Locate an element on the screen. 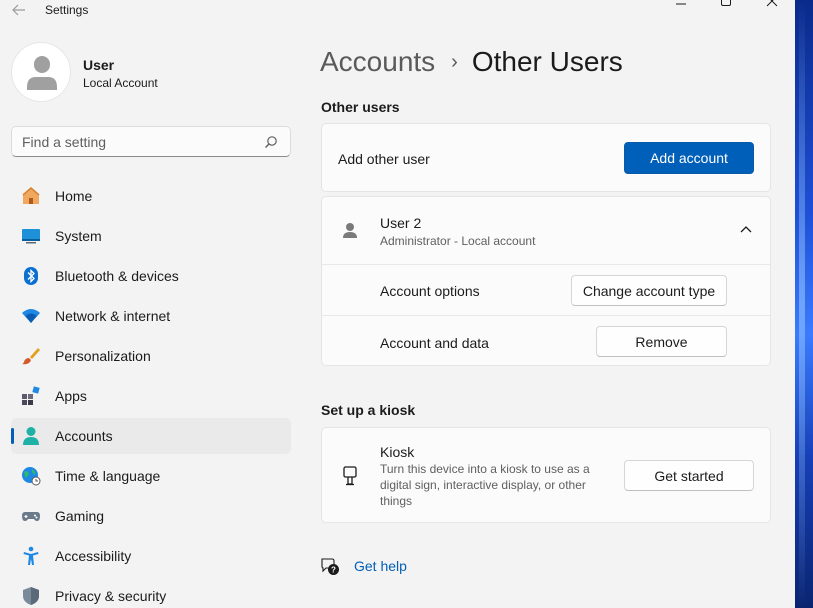  sidebar-item-label: Time & language is located at coordinates (108, 476).